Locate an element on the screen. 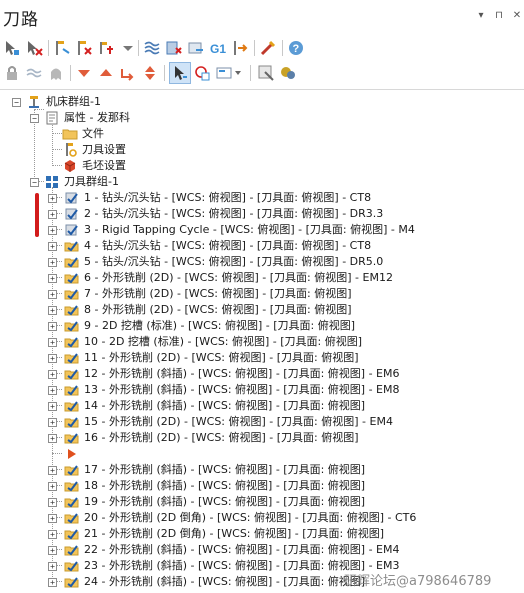 The width and height of the screenshot is (524, 593). move-insert-after-icon is located at coordinates (128, 73).